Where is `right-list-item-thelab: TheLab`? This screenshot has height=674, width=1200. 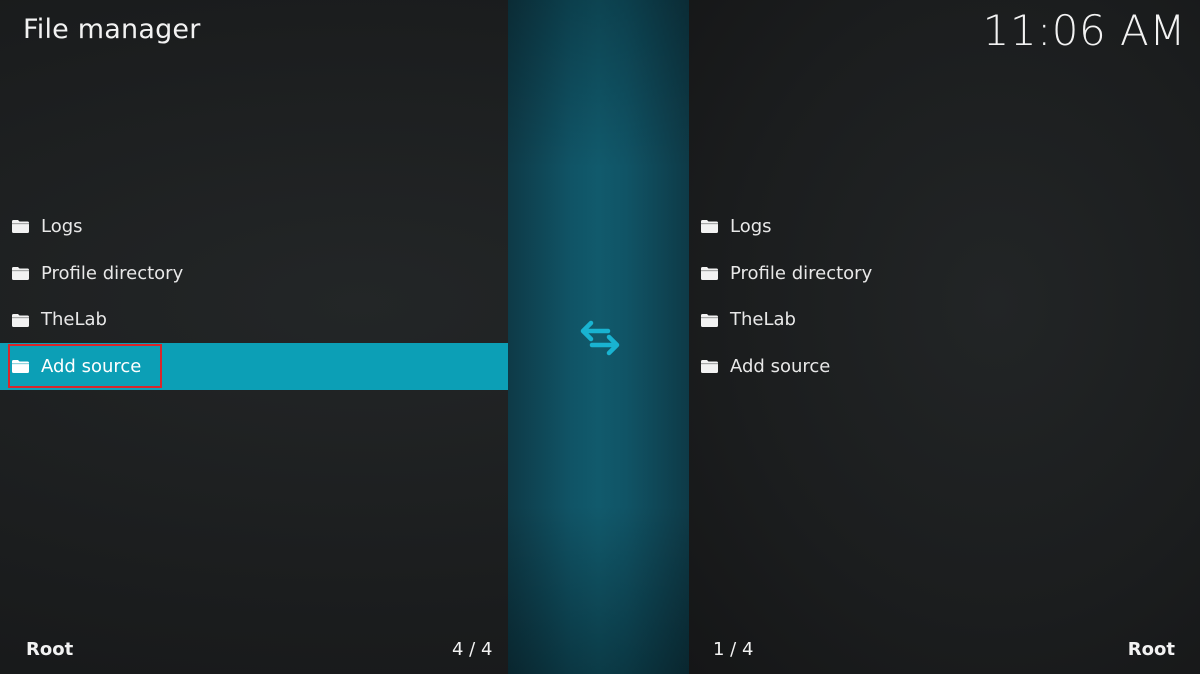
right-list-item-thelab: TheLab is located at coordinates (944, 319).